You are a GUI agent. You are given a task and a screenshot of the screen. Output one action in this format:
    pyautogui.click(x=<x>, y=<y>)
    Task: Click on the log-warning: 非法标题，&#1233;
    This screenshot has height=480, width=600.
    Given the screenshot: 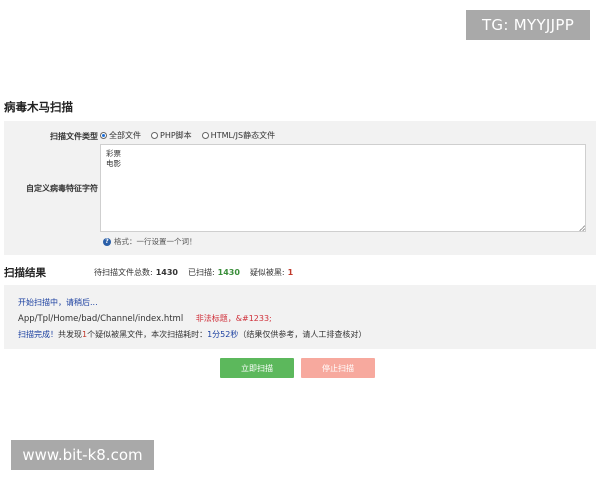 What is the action you would take?
    pyautogui.click(x=233, y=318)
    